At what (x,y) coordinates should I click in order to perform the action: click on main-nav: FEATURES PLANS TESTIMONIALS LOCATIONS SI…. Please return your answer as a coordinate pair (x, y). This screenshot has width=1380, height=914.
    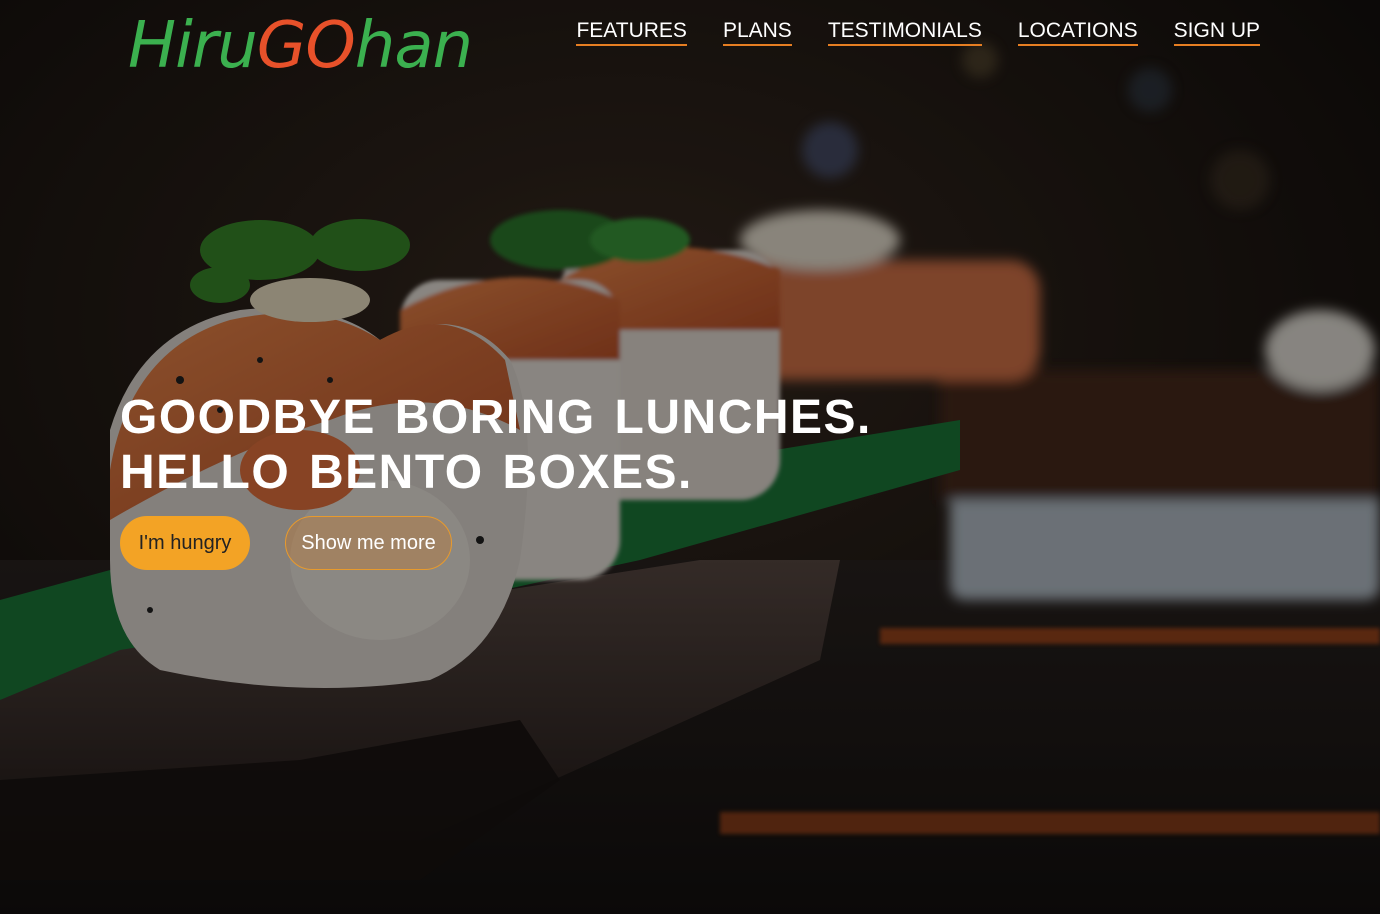
    Looking at the image, I should click on (918, 32).